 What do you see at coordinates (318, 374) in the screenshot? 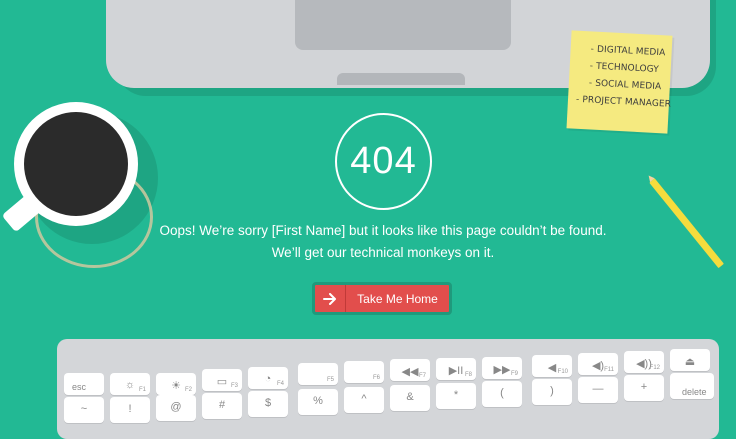
I see `key-f5: F5` at bounding box center [318, 374].